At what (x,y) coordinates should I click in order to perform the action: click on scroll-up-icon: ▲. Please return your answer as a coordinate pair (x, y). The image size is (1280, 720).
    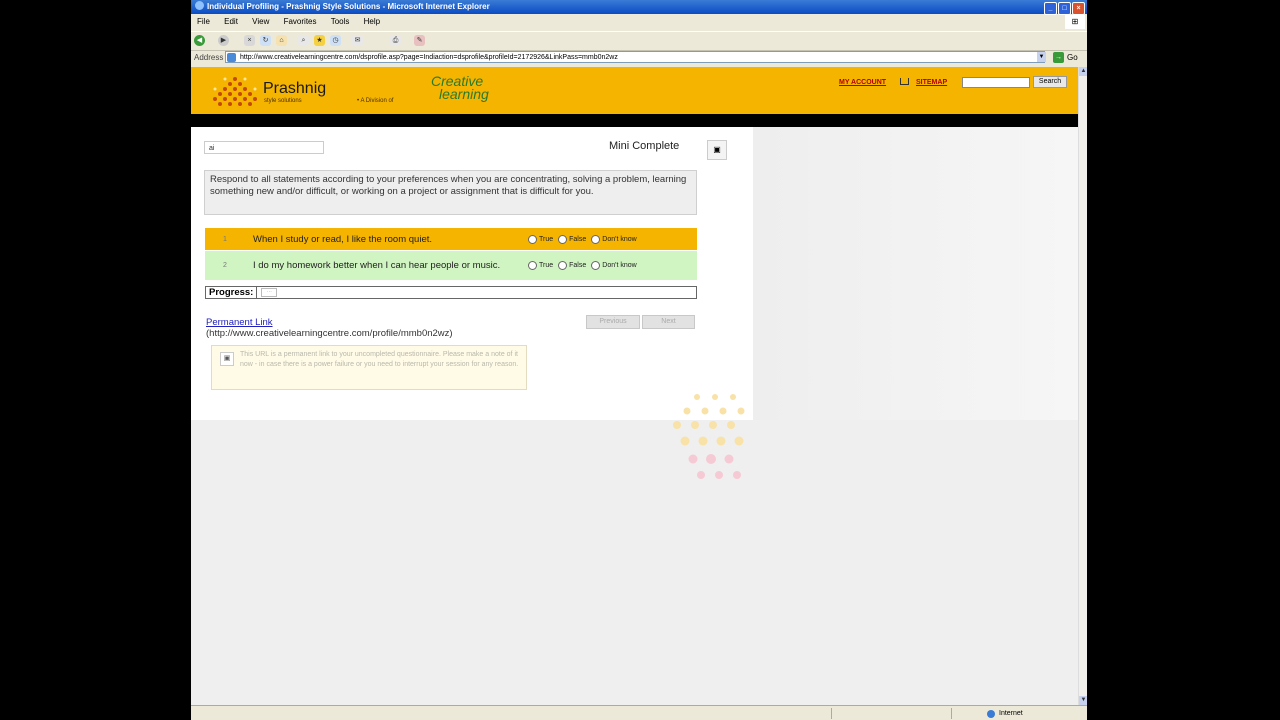
    Looking at the image, I should click on (1083, 71).